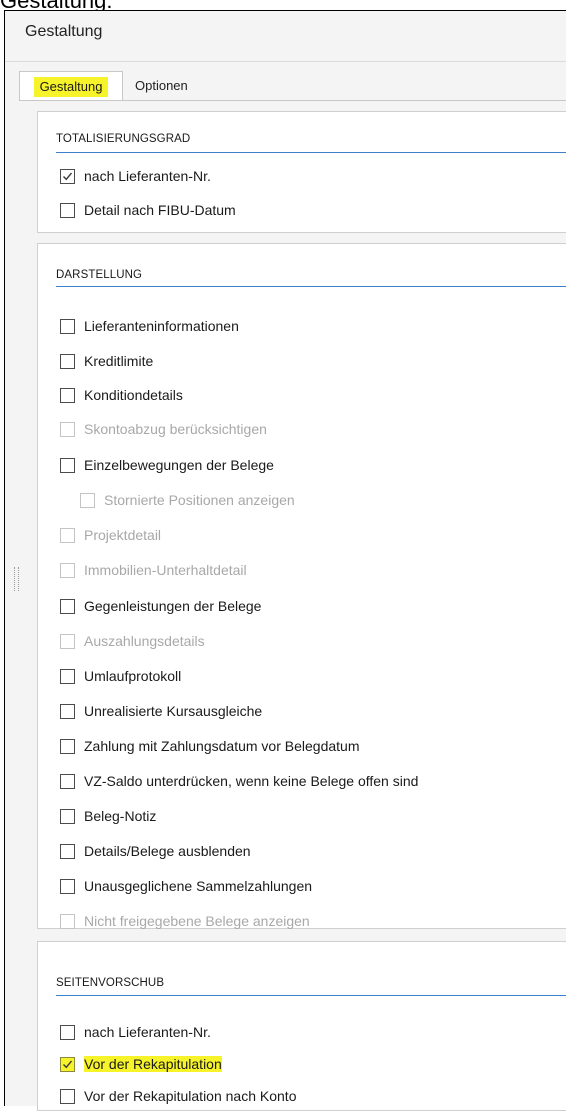 The width and height of the screenshot is (566, 1111). Describe the element at coordinates (198, 886) in the screenshot. I see `option-label: Unausgeglichene Sammelzahlungen` at that location.